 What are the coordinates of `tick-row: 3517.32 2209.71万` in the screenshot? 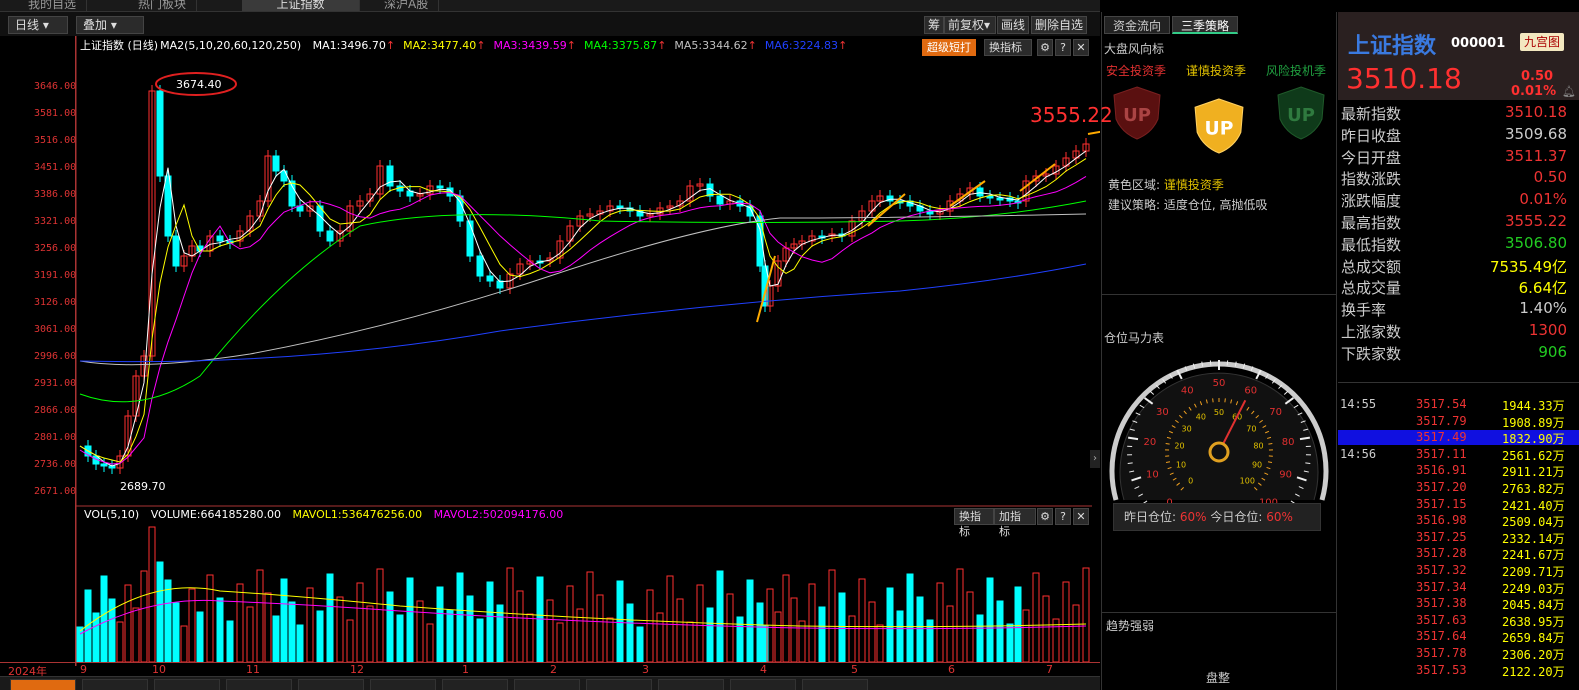 It's located at (1458, 571).